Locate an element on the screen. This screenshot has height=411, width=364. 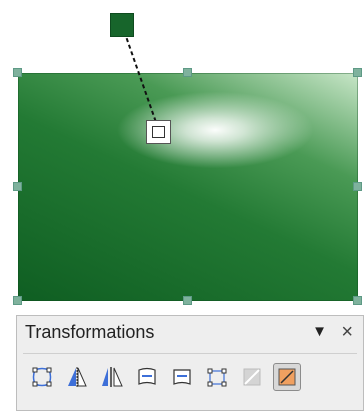
set-in-circle-slant-tool is located at coordinates (182, 377).